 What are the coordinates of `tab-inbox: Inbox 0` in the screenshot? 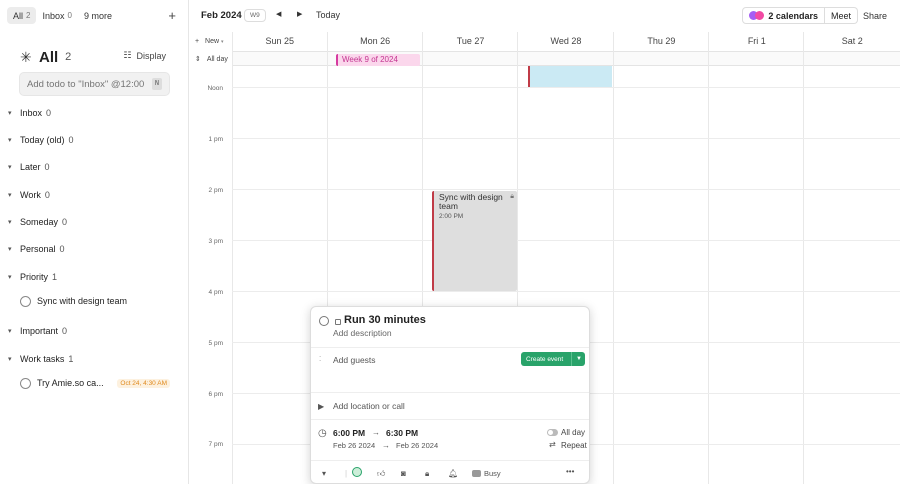 It's located at (56, 15).